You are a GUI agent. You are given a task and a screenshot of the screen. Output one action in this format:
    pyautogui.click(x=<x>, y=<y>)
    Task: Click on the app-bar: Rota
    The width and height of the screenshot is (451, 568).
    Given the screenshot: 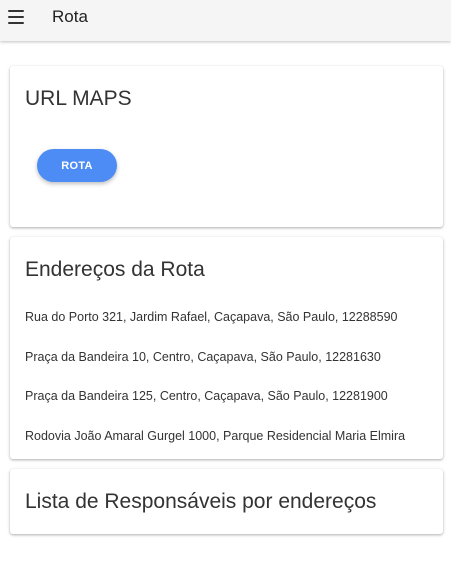 What is the action you would take?
    pyautogui.click(x=225, y=20)
    